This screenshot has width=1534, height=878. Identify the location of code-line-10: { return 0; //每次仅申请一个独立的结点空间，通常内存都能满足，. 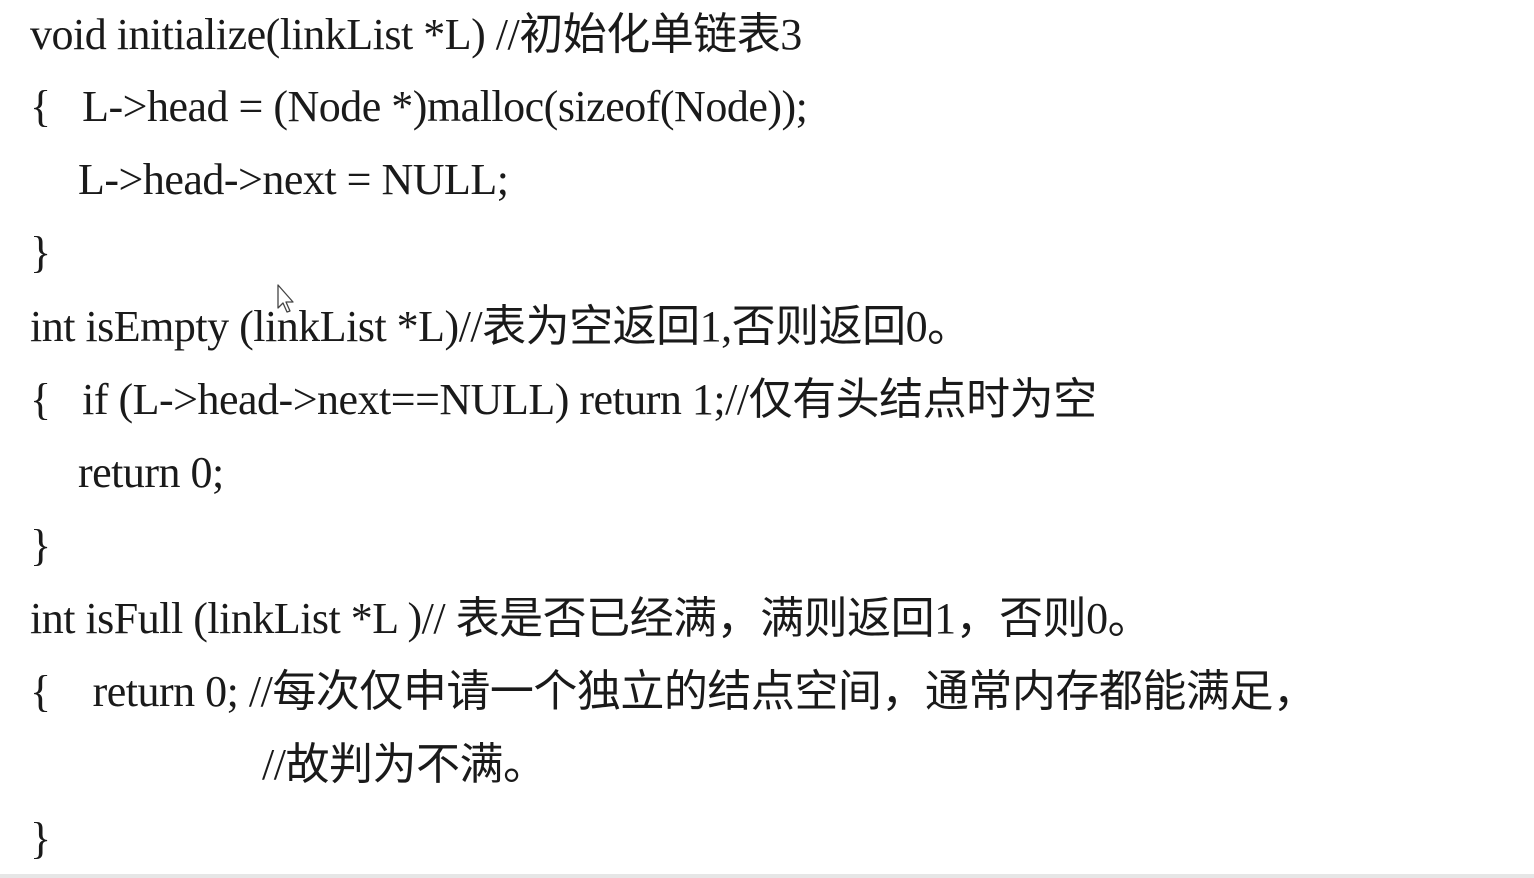
(673, 691).